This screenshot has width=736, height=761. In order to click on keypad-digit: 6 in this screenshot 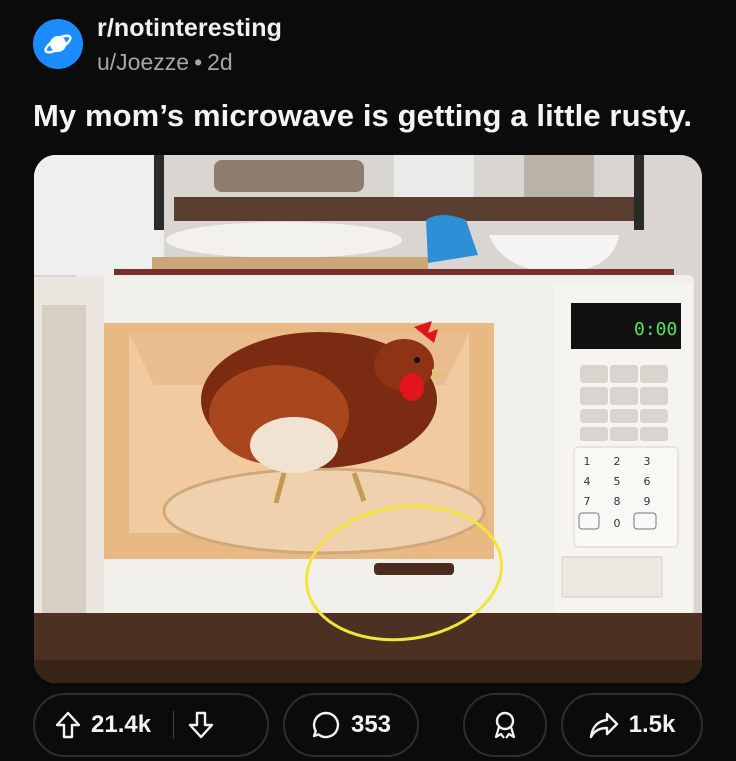, I will do `click(647, 481)`.